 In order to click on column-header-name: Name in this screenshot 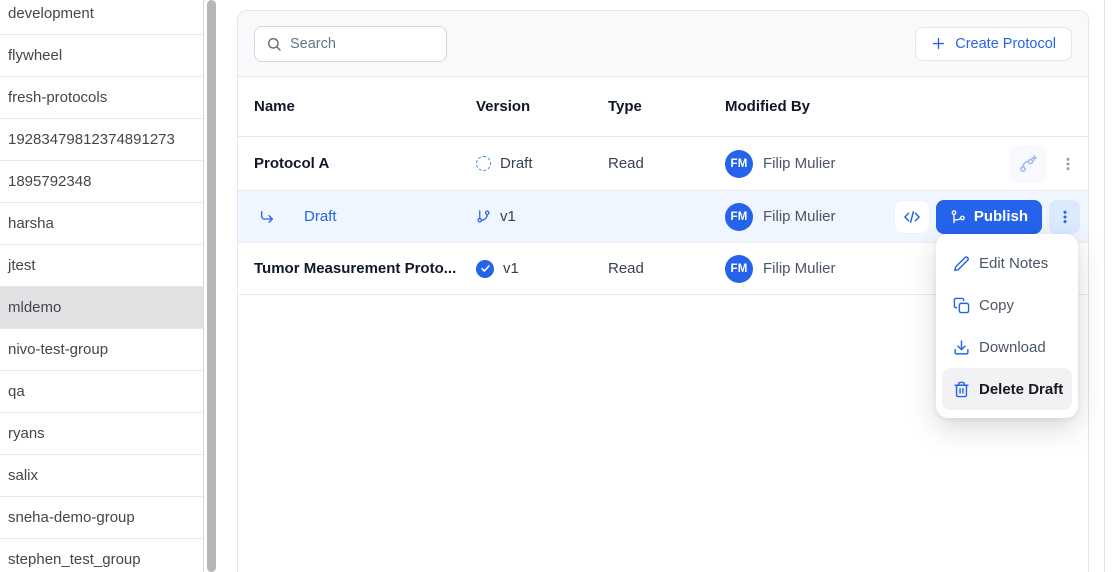, I will do `click(274, 106)`.